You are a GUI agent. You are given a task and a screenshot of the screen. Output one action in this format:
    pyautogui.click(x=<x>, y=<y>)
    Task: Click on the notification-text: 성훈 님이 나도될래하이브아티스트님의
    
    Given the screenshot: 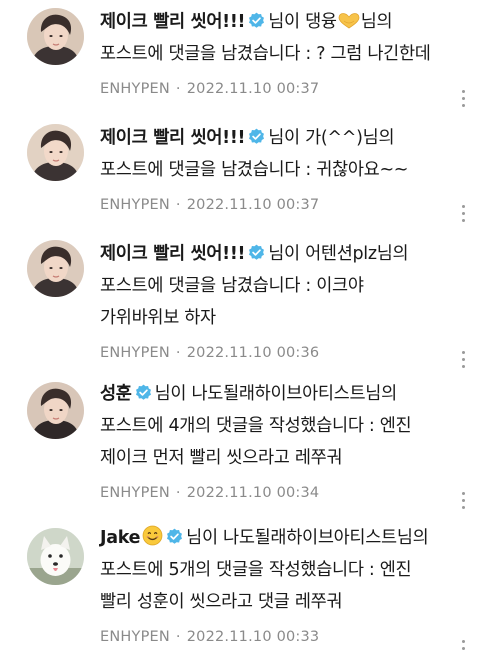 What is the action you would take?
    pyautogui.click(x=279, y=394)
    